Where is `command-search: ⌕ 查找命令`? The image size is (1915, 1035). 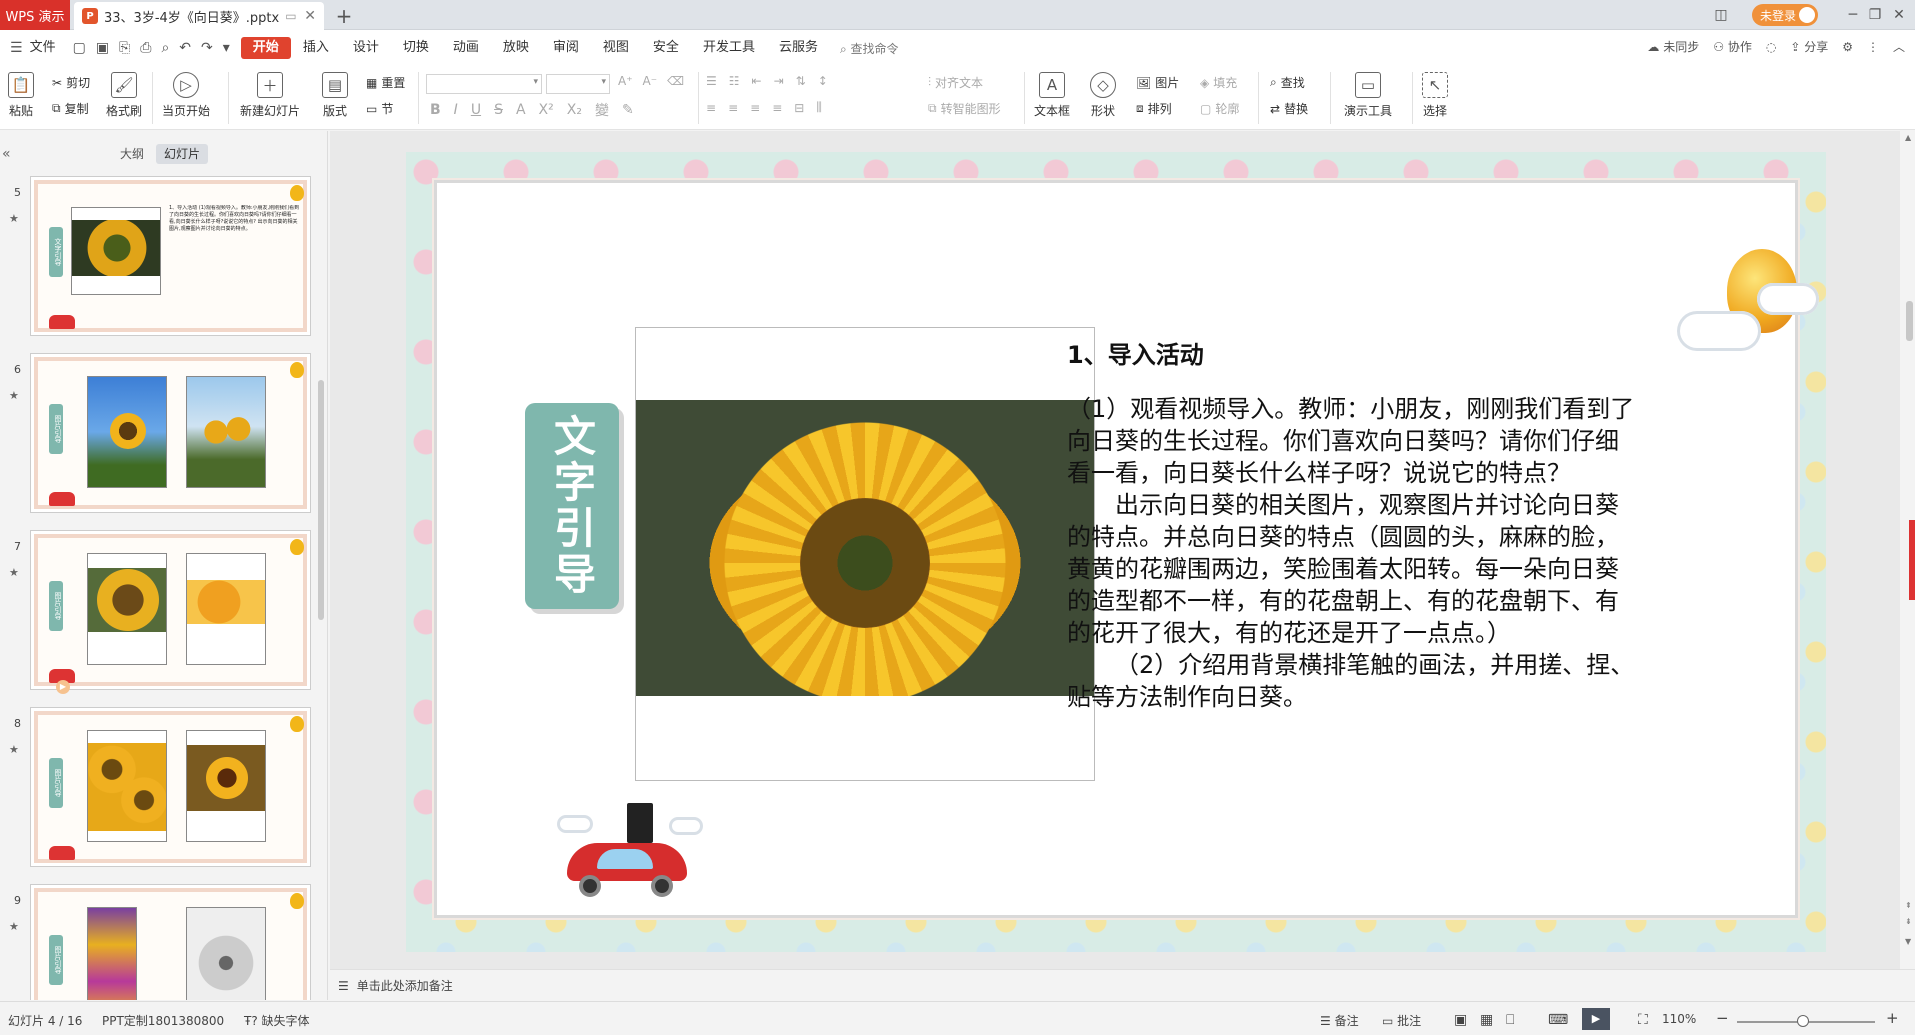 command-search: ⌕ 查找命令 is located at coordinates (869, 48).